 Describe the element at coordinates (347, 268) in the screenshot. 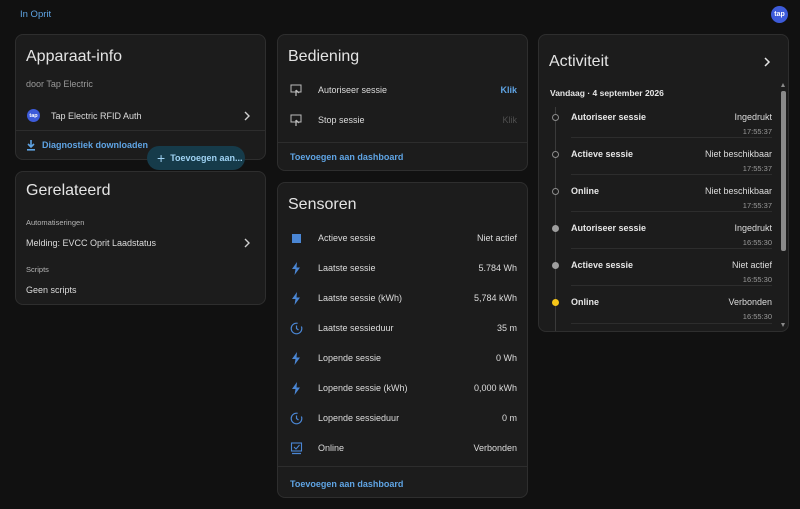

I see `sensor-label: Laatste sessie` at that location.